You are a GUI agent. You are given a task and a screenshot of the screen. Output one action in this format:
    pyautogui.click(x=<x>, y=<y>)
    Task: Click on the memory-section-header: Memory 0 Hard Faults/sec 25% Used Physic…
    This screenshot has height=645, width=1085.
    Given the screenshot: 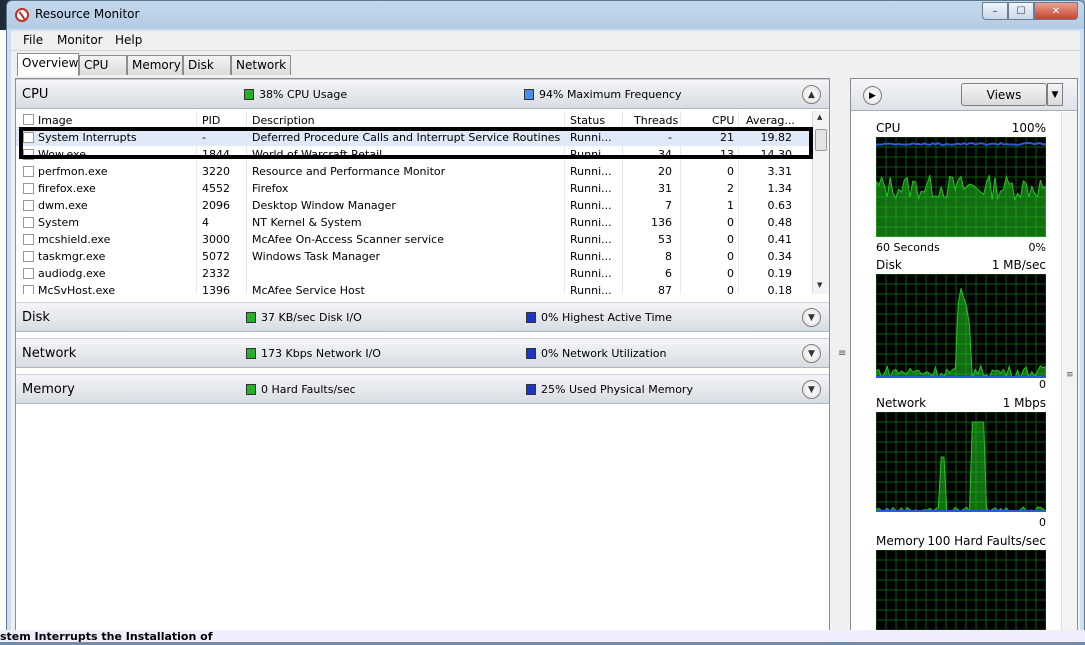 What is the action you would take?
    pyautogui.click(x=422, y=389)
    